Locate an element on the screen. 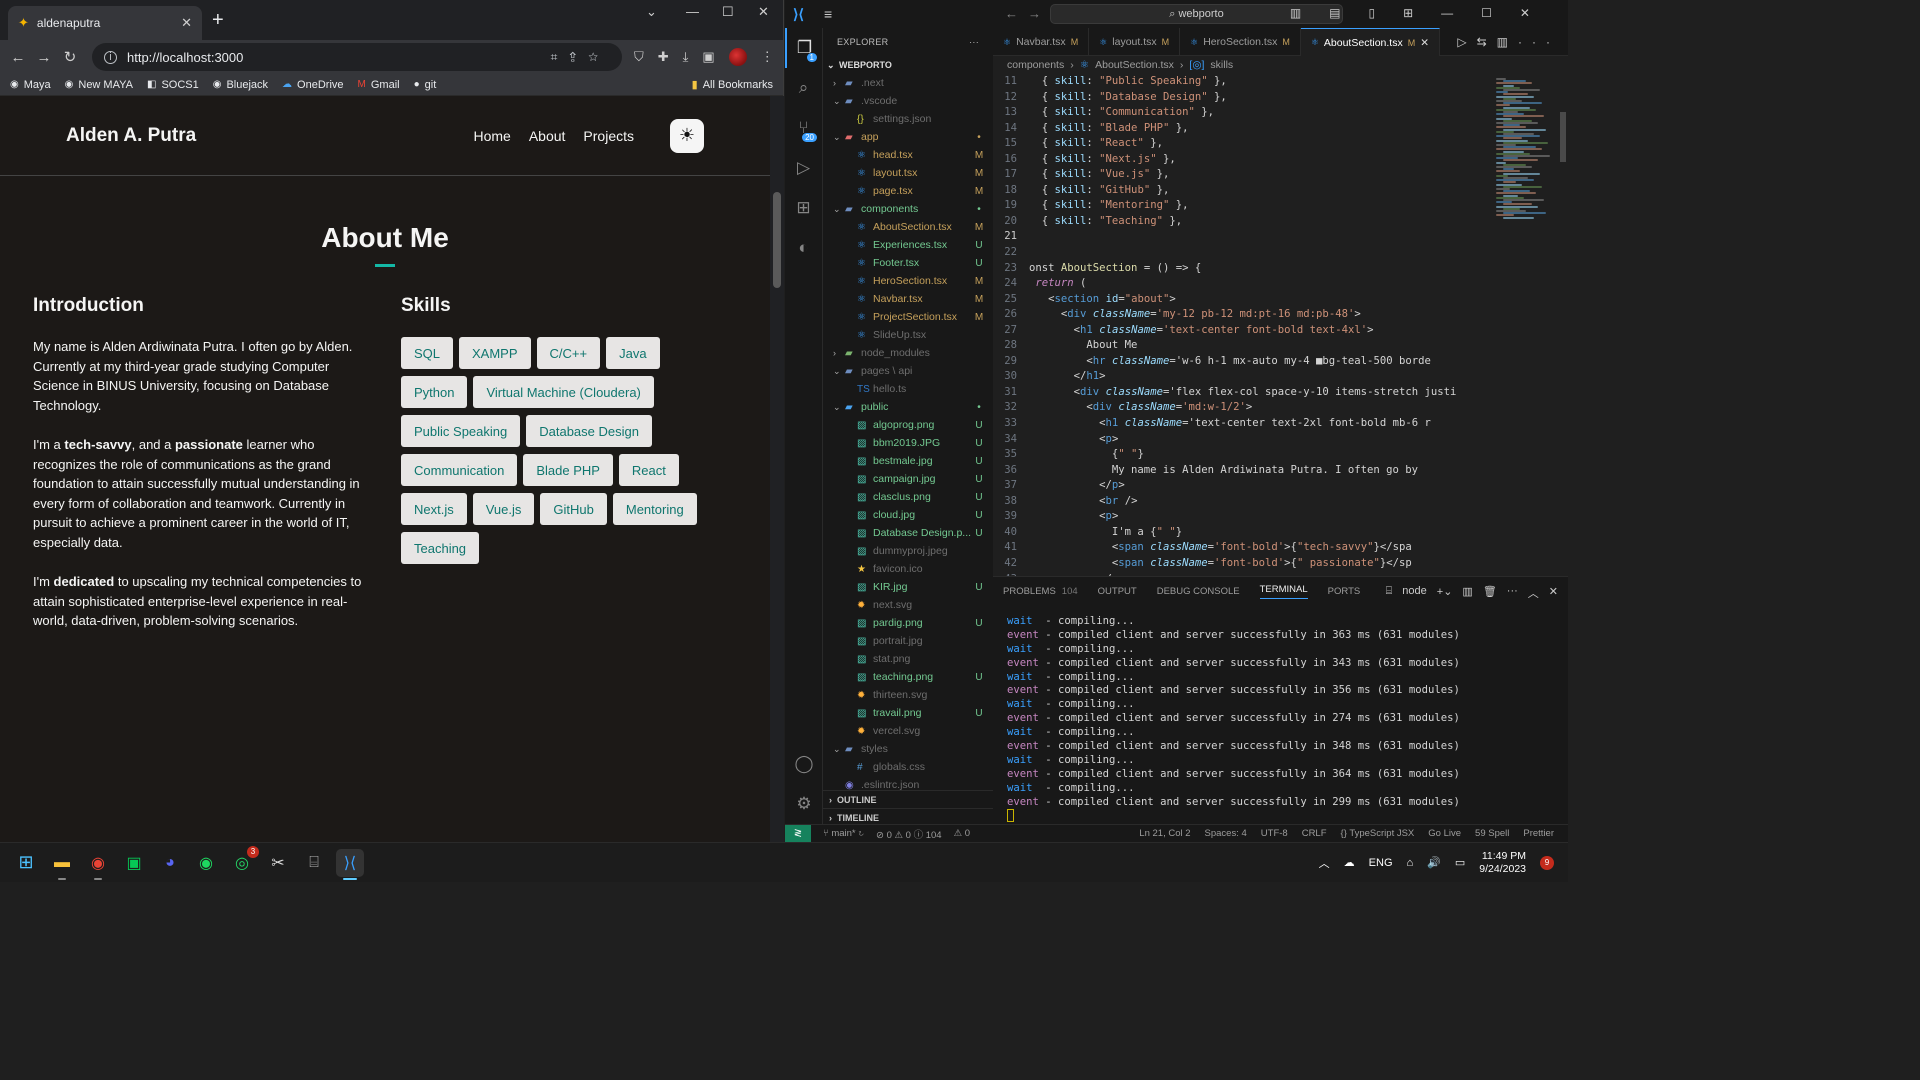  tree-folder: ⌄ ▰ public • is located at coordinates (908, 407).